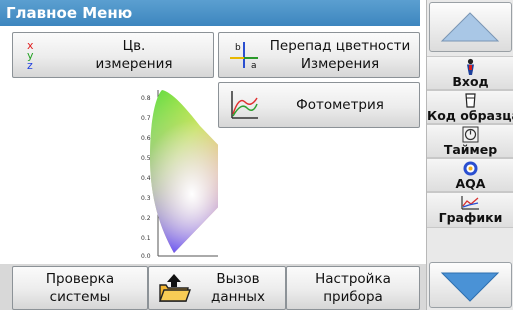  Describe the element at coordinates (134, 64) in the screenshot. I see `color-measurement-line2: измерения` at that location.